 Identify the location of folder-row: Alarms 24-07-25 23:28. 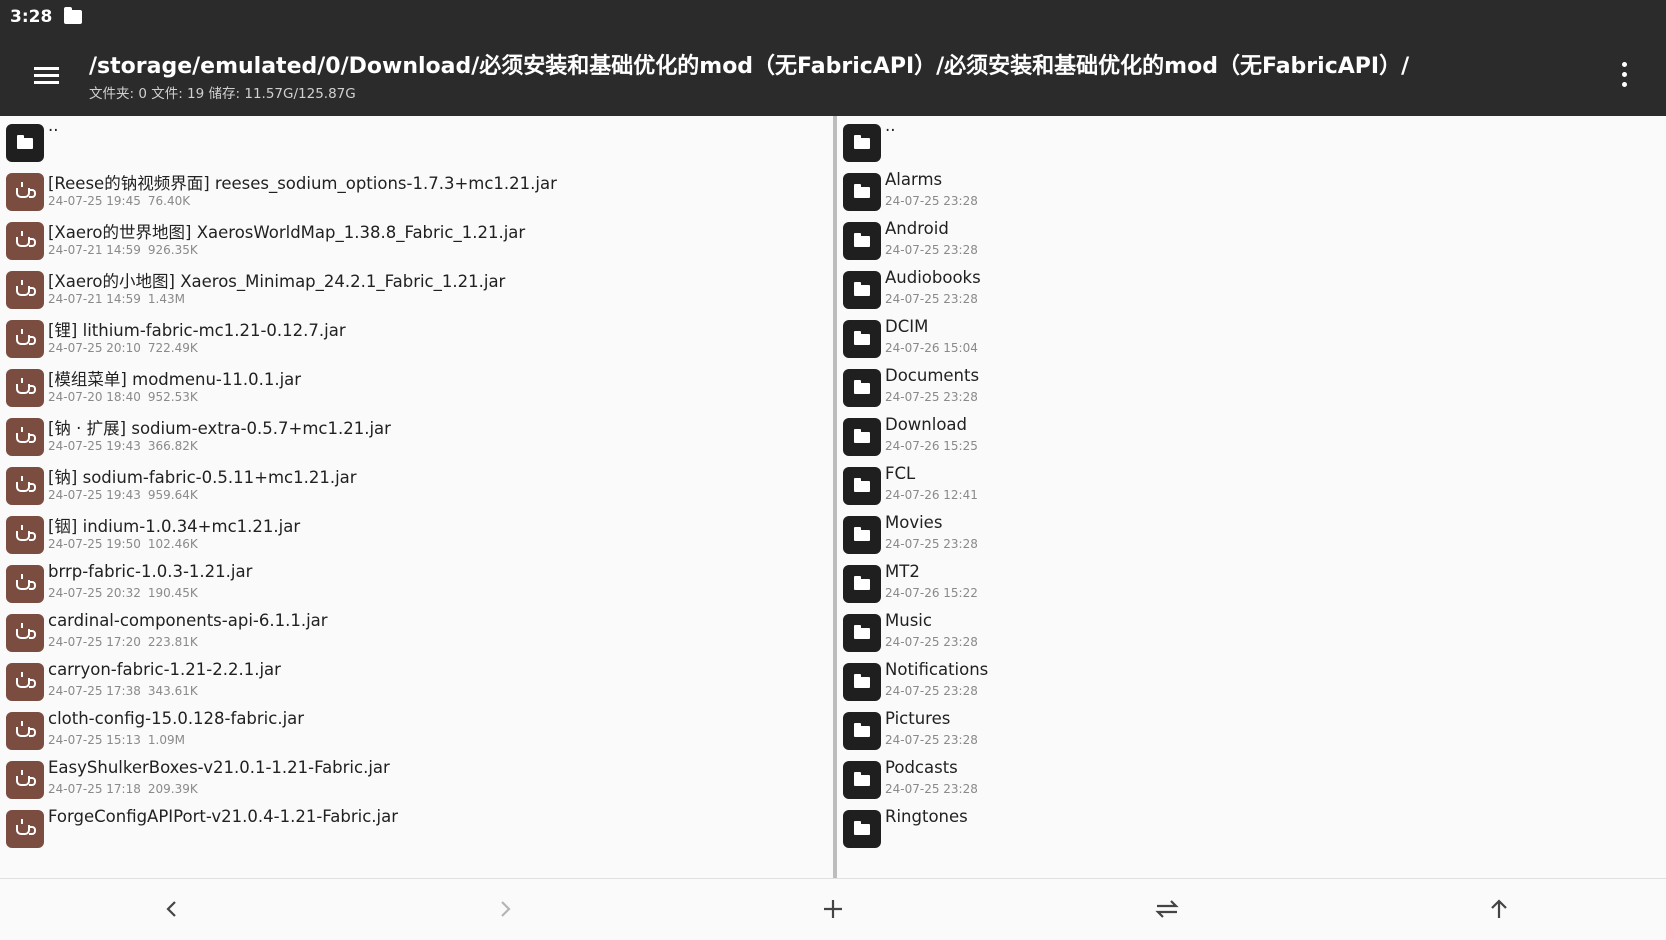
(1251, 191).